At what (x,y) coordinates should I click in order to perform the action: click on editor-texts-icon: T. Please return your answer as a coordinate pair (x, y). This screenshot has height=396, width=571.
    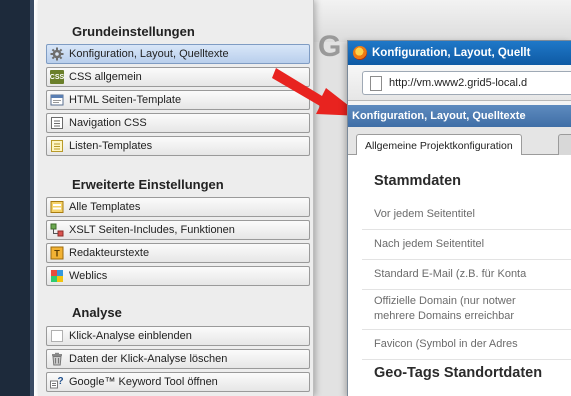
    Looking at the image, I should click on (57, 253).